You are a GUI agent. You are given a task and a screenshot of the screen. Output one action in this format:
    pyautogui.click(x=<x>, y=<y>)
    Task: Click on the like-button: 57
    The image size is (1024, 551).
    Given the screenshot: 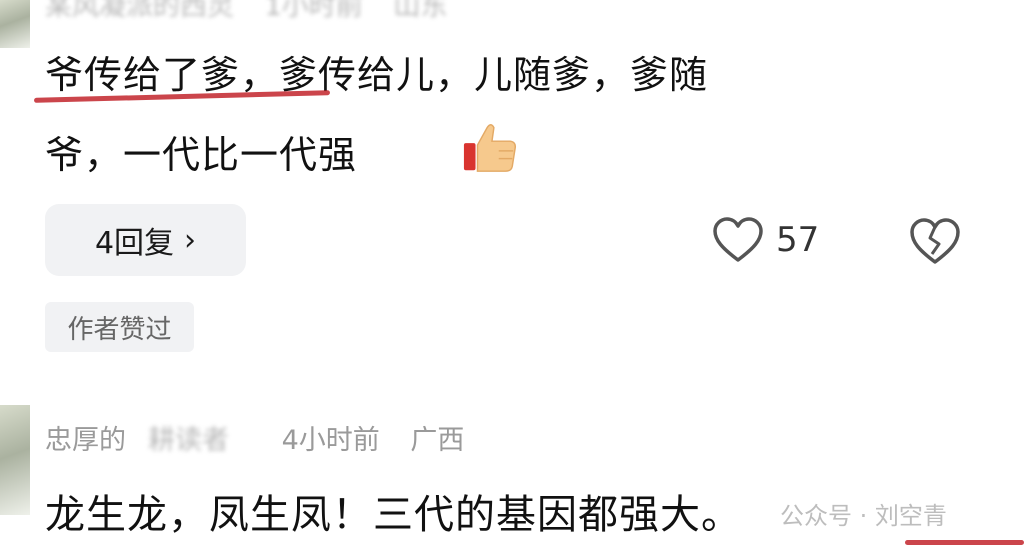 What is the action you would take?
    pyautogui.click(x=765, y=240)
    